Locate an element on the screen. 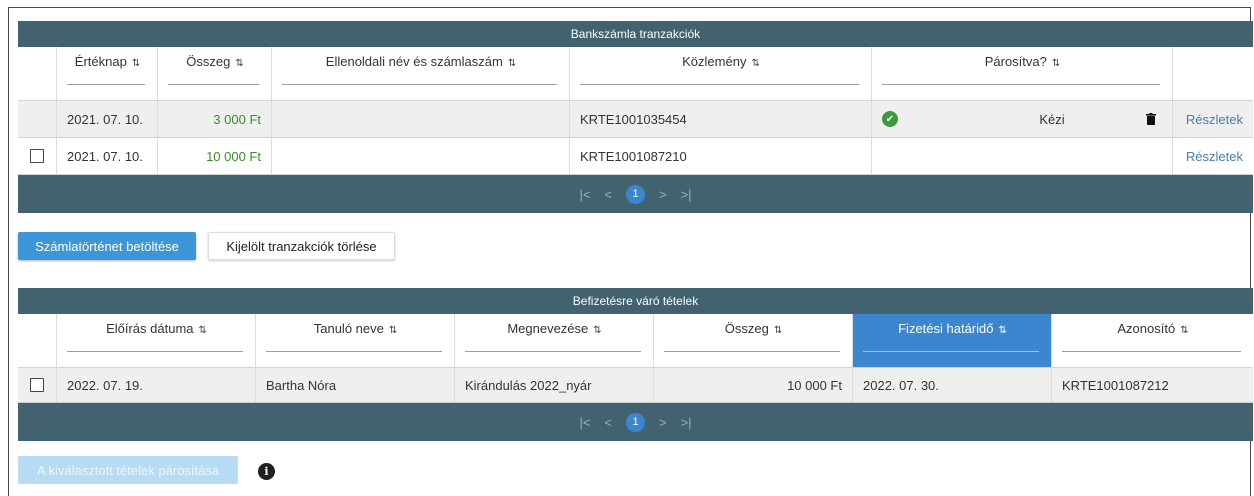 Image resolution: width=1254 pixels, height=496 pixels. reference-cell: KRTE1001035454 is located at coordinates (721, 119).